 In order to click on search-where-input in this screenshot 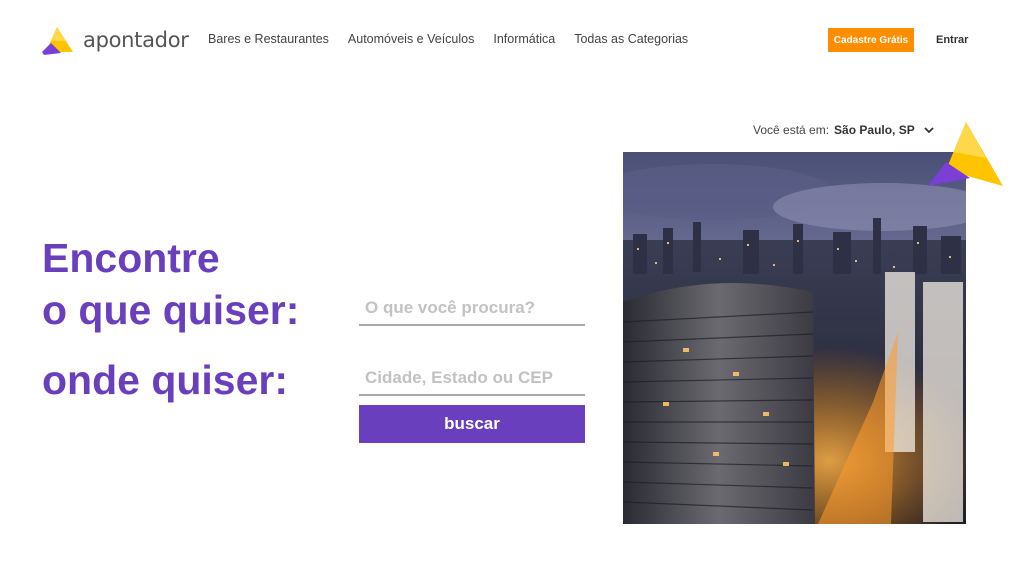, I will do `click(472, 379)`.